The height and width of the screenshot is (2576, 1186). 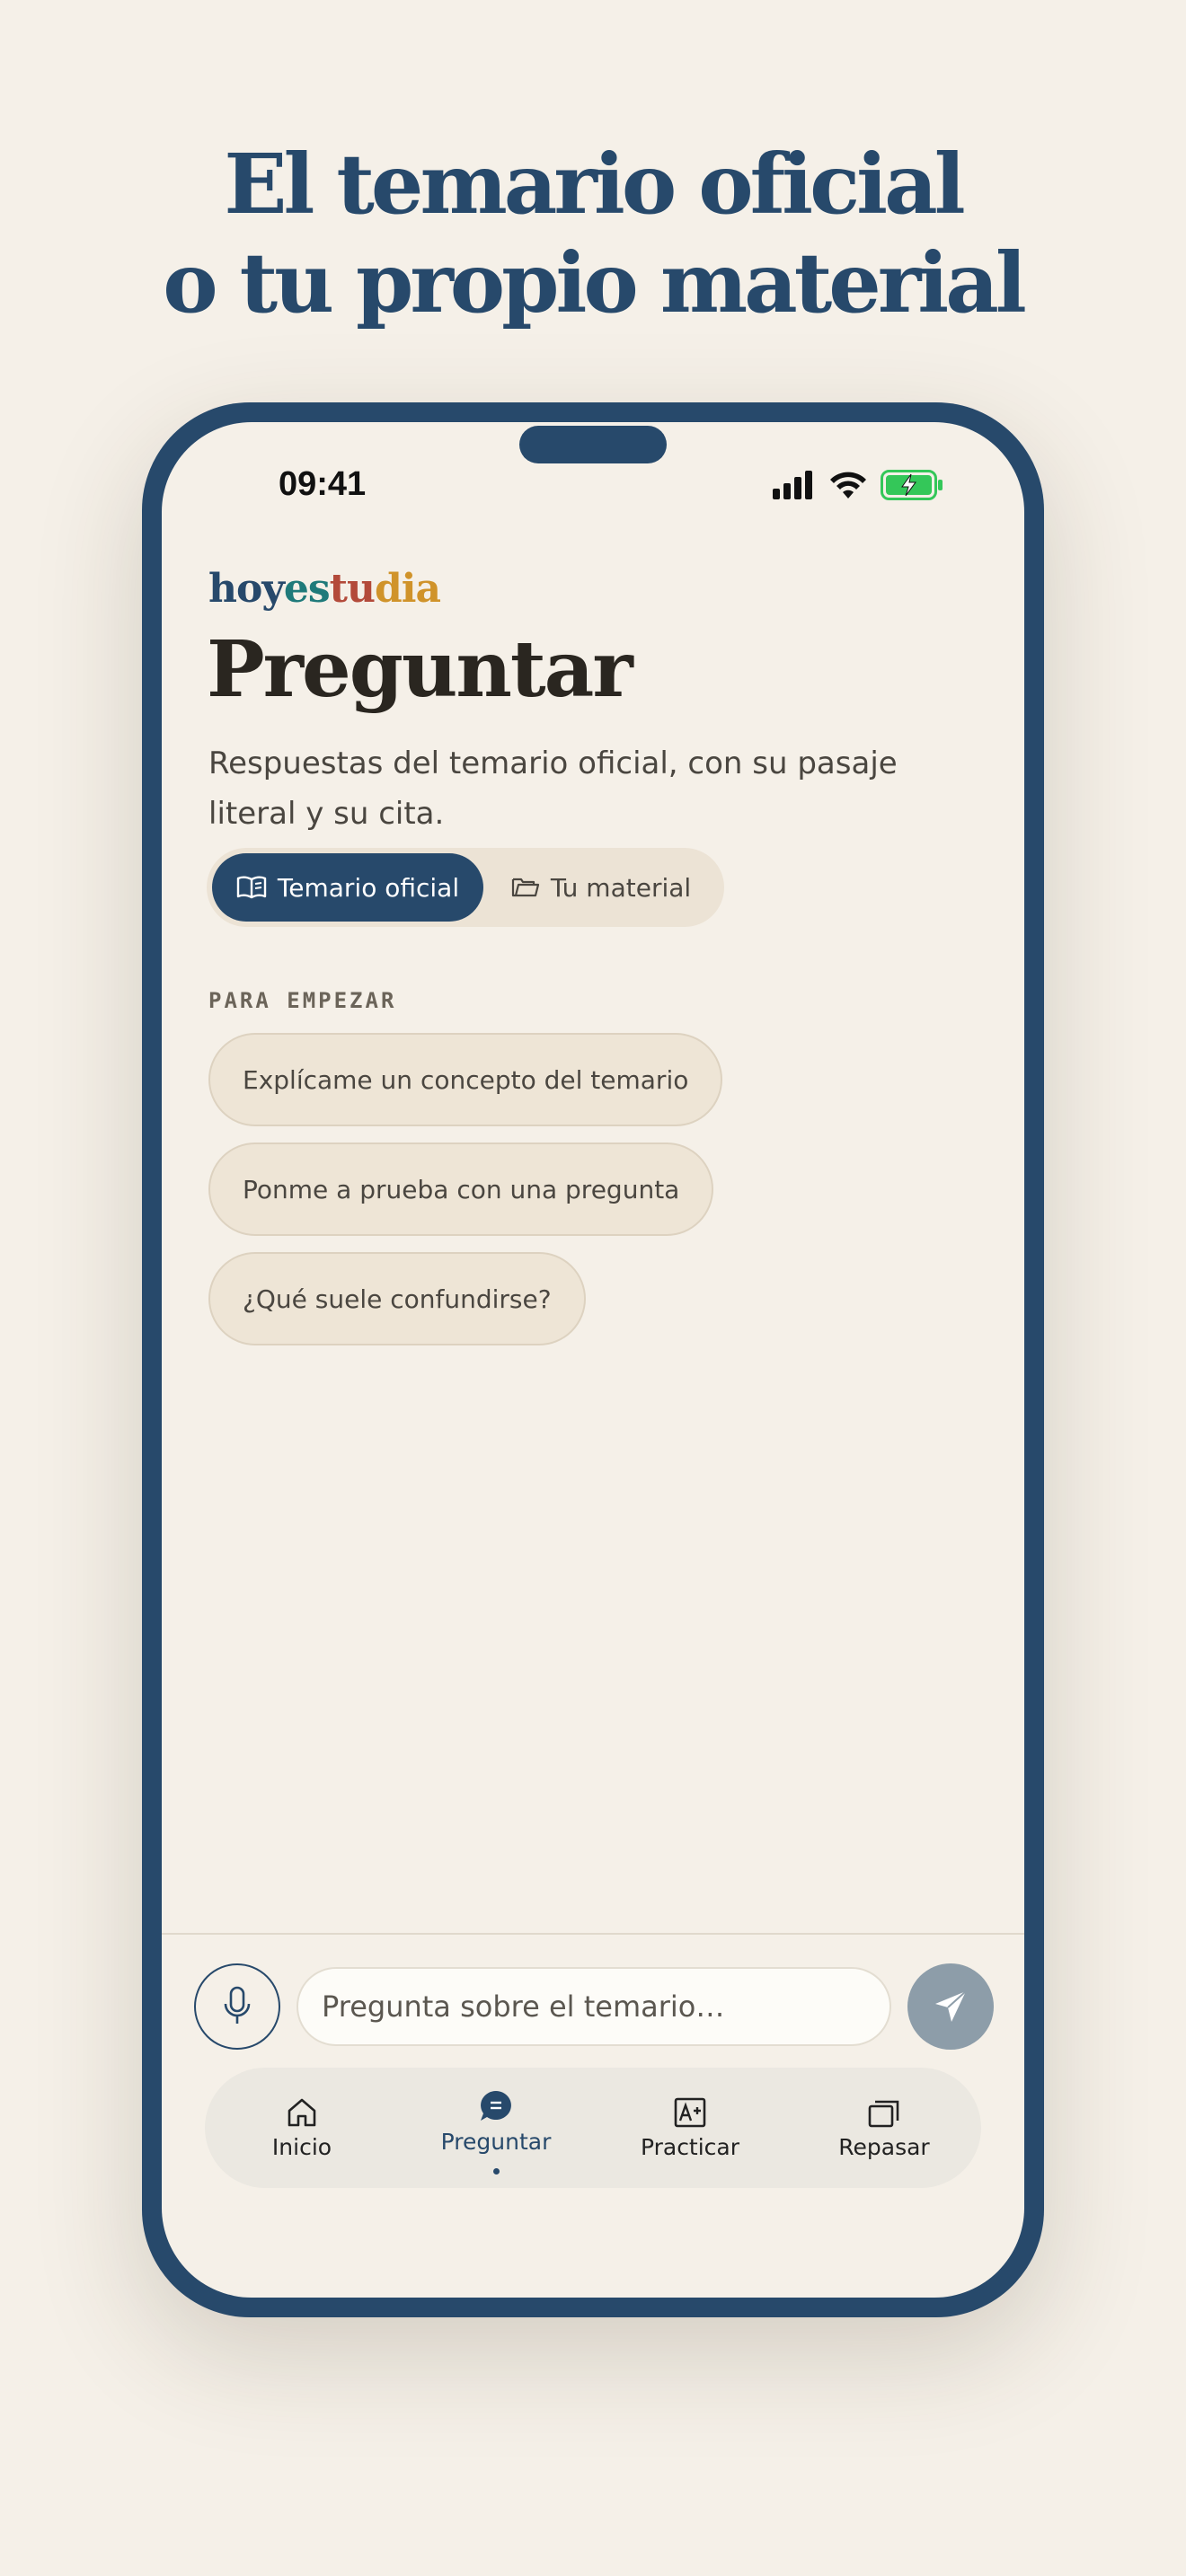 I want to click on send-icon, so click(x=951, y=2006).